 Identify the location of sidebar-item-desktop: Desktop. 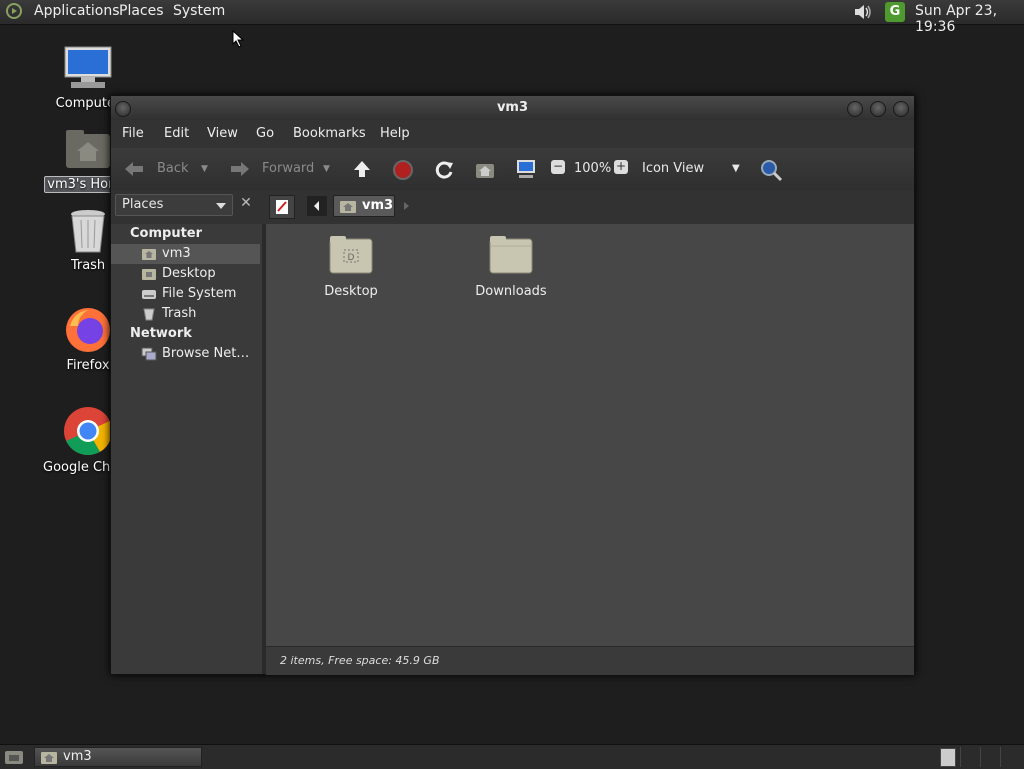
(185, 274).